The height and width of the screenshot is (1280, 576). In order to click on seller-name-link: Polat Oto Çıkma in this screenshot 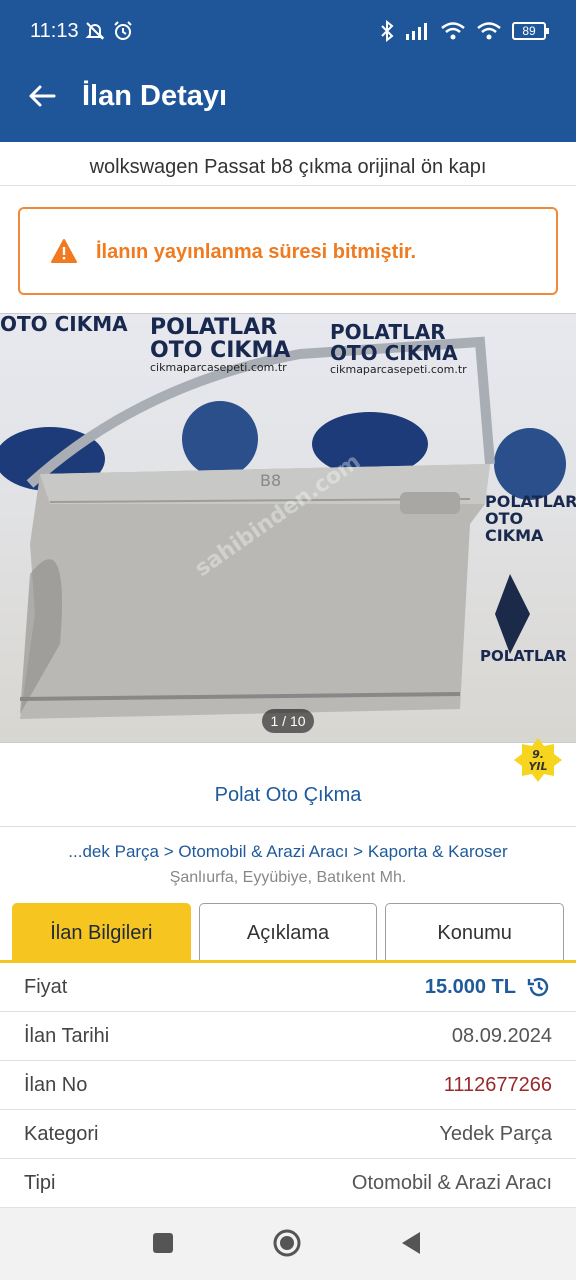, I will do `click(288, 795)`.